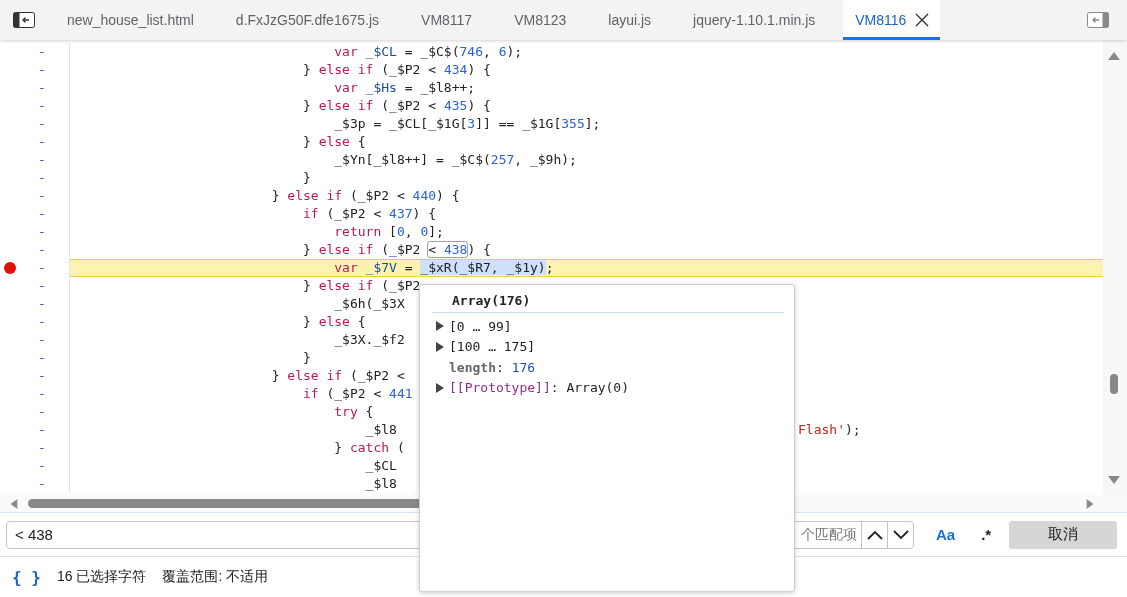 This screenshot has height=597, width=1127. What do you see at coordinates (492, 367) in the screenshot?
I see `property-entry: length: 176` at bounding box center [492, 367].